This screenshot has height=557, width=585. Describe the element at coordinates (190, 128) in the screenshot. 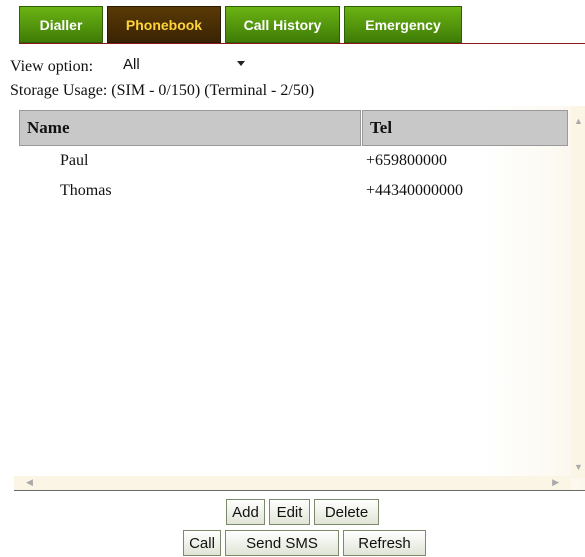

I see `column-header-name: Name` at that location.